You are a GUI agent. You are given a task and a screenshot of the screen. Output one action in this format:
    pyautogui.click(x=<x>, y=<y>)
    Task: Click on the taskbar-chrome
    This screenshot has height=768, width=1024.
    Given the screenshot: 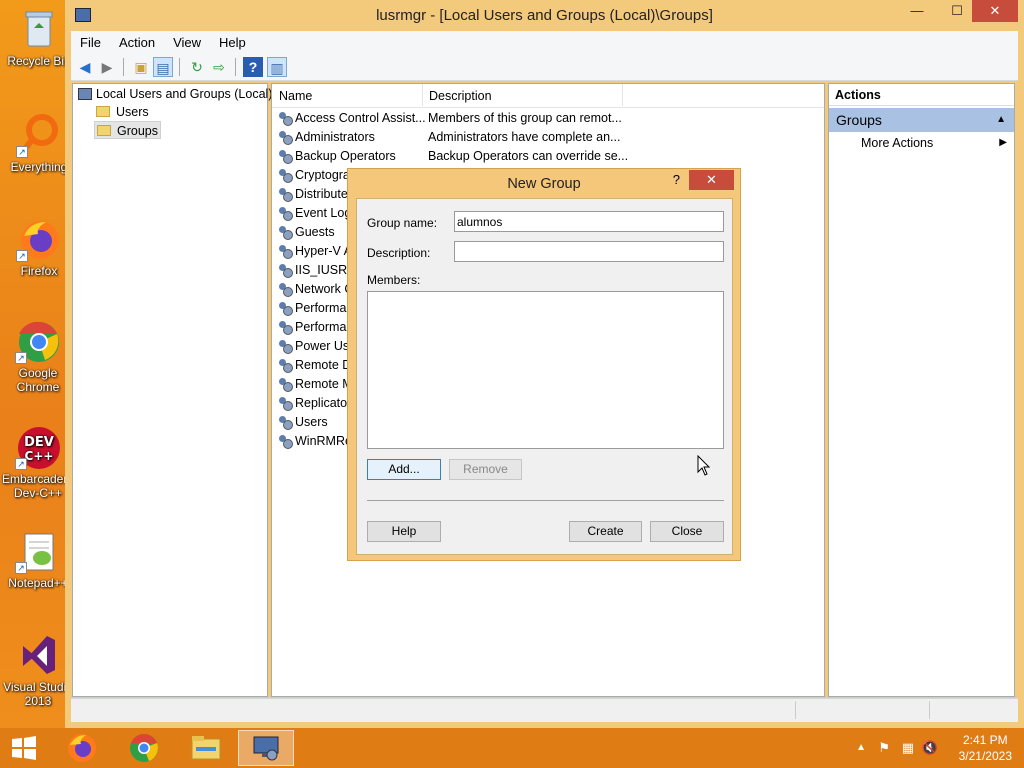 What is the action you would take?
    pyautogui.click(x=144, y=748)
    